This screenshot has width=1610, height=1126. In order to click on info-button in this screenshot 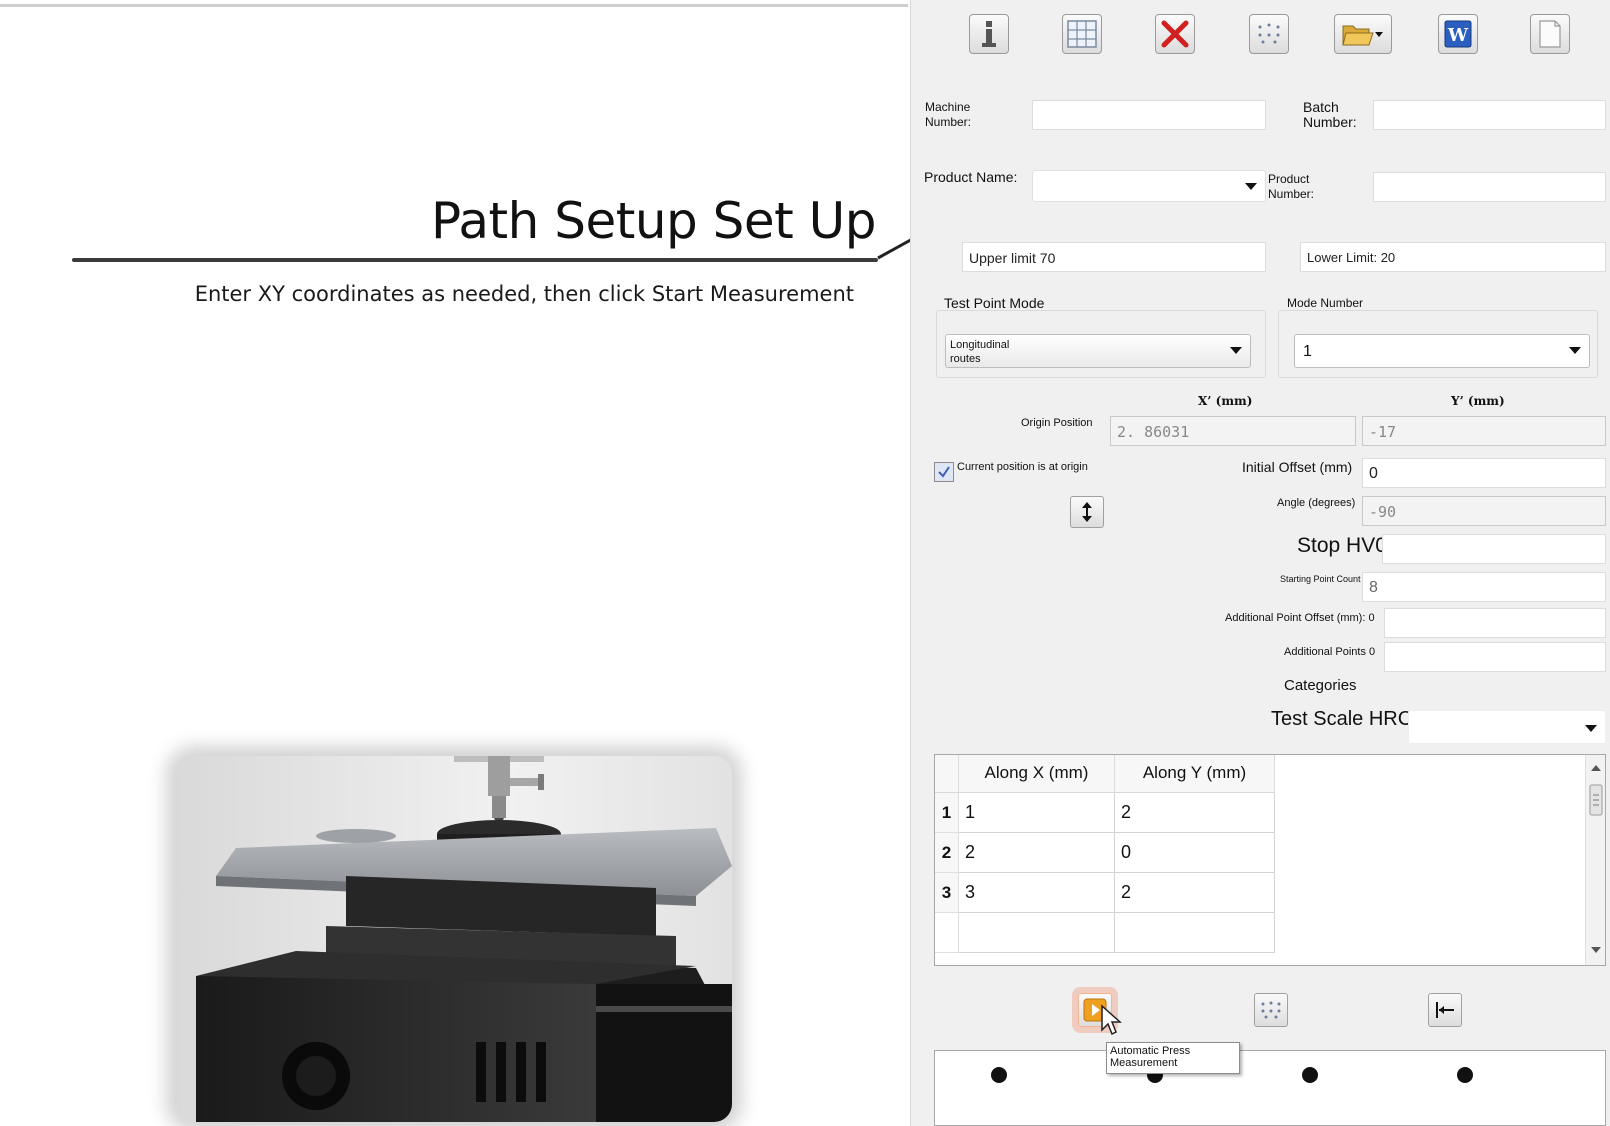, I will do `click(989, 34)`.